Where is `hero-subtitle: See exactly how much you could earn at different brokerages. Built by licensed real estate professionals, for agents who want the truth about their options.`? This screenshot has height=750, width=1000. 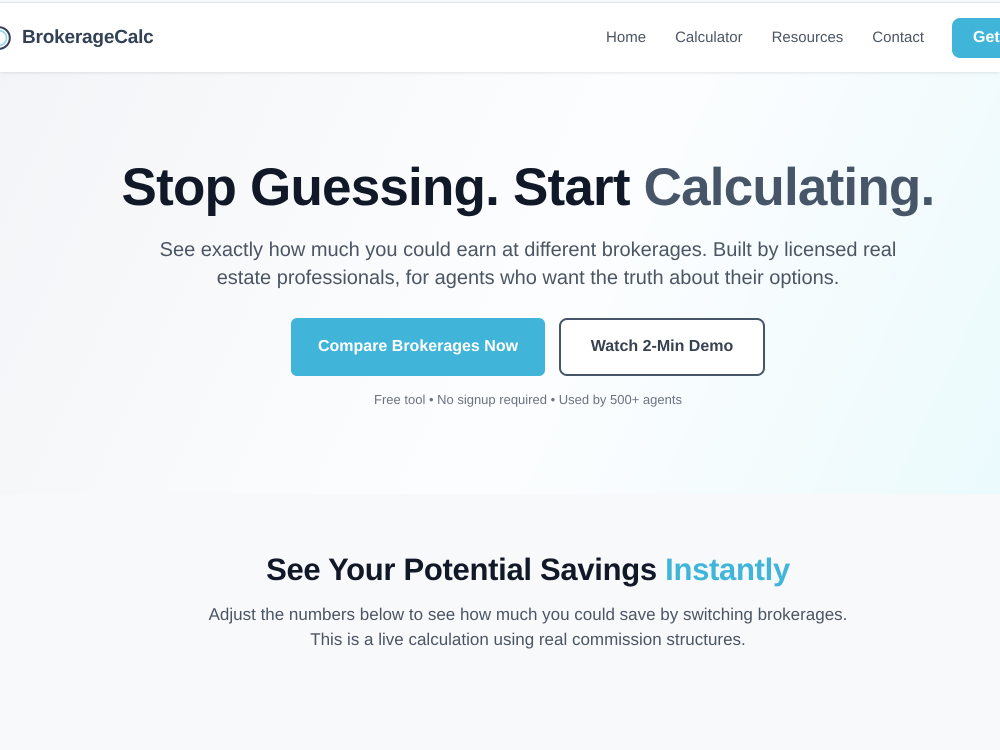
hero-subtitle: See exactly how much you could earn at different brokerages. Built by licensed real estate professionals, for agents who want the truth about their options. is located at coordinates (528, 264).